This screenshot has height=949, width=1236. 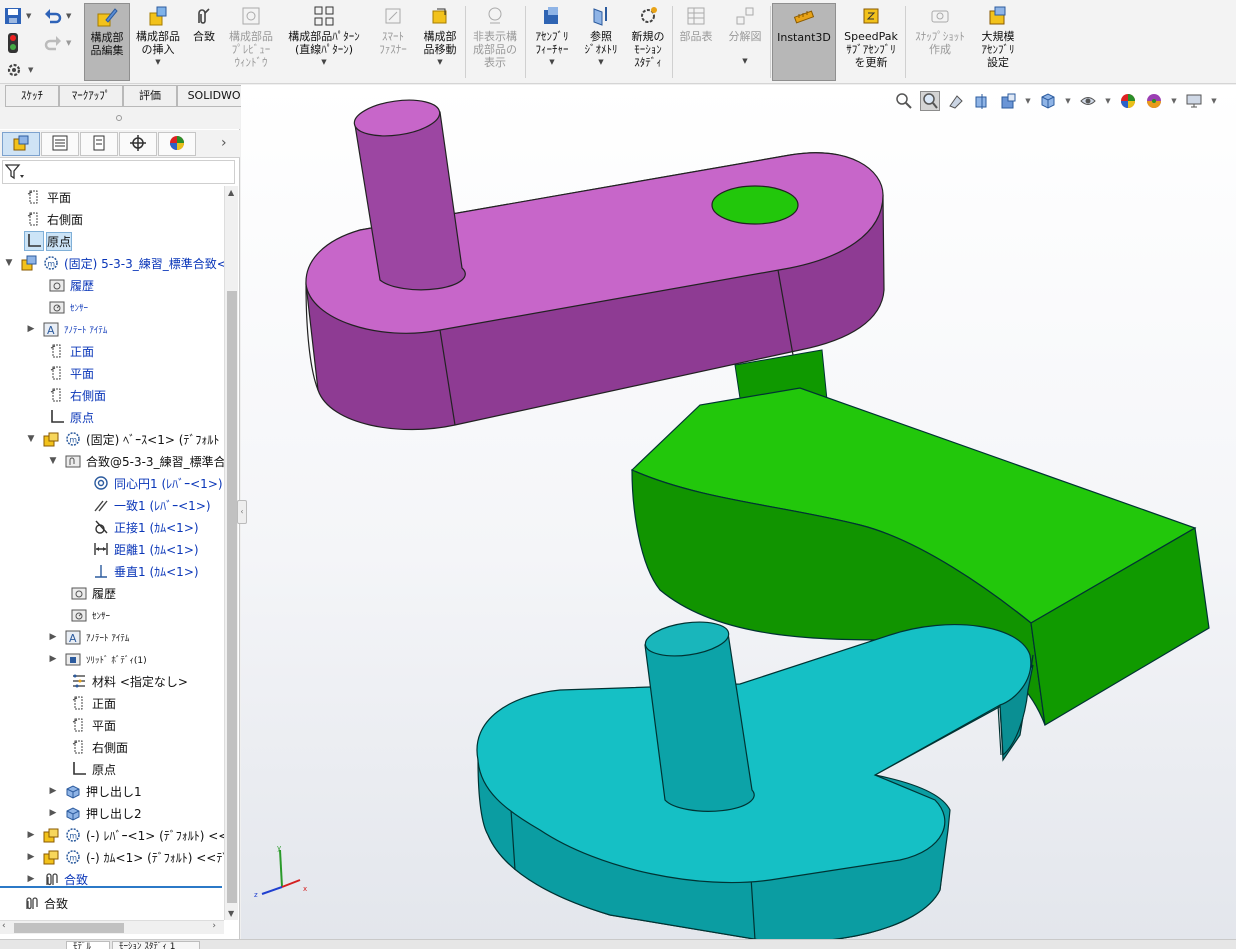 I want to click on tab-dimxpert-manager, so click(x=138, y=144).